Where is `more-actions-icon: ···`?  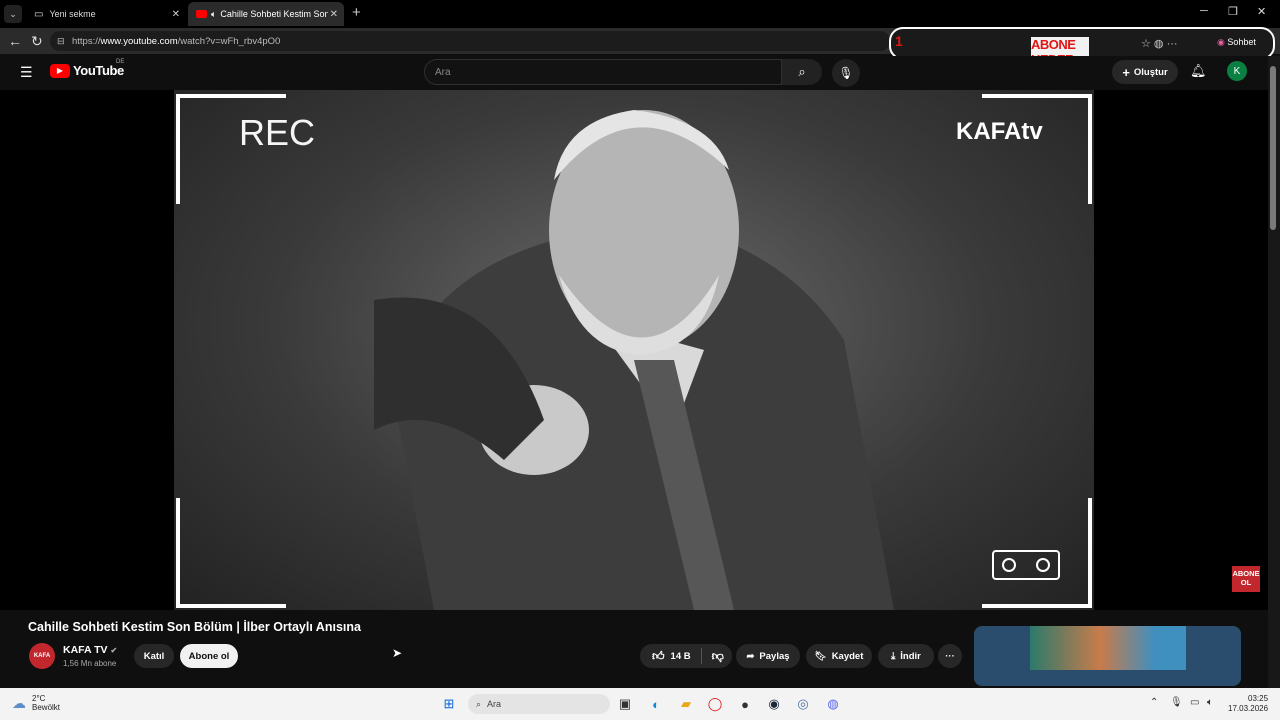
more-actions-icon: ··· is located at coordinates (950, 656).